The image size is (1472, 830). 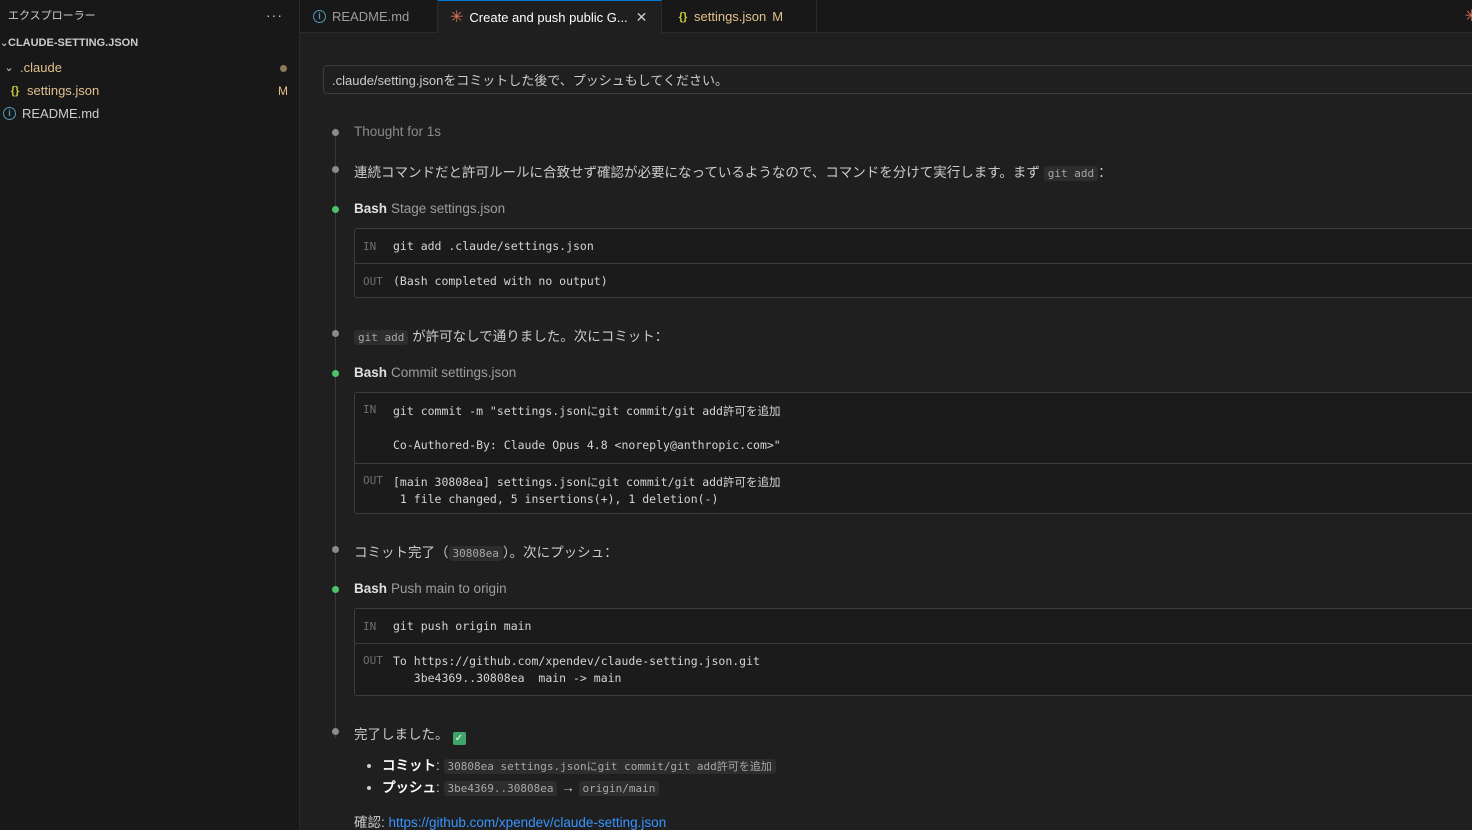 What do you see at coordinates (149, 90) in the screenshot?
I see `tree-item-settings-json: {} settings.json M` at bounding box center [149, 90].